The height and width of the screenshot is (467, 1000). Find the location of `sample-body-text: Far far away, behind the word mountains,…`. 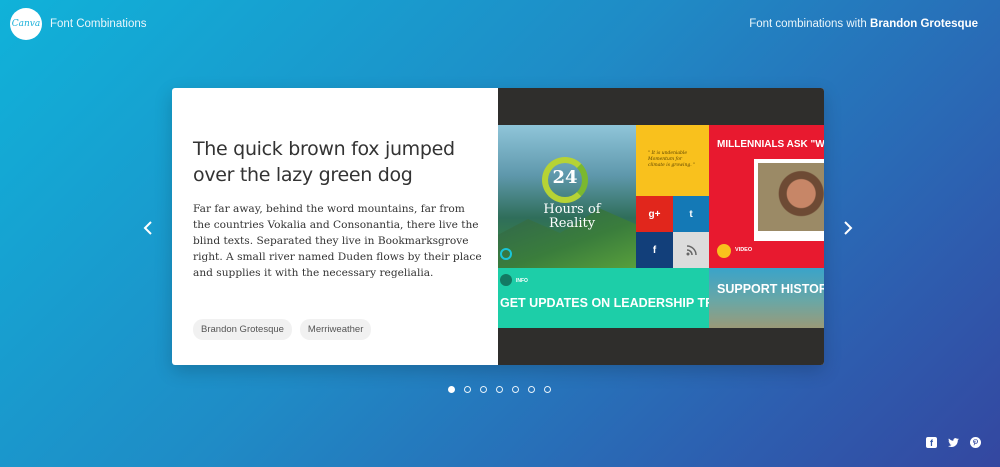

sample-body-text: Far far away, behind the word mountains,… is located at coordinates (337, 241).